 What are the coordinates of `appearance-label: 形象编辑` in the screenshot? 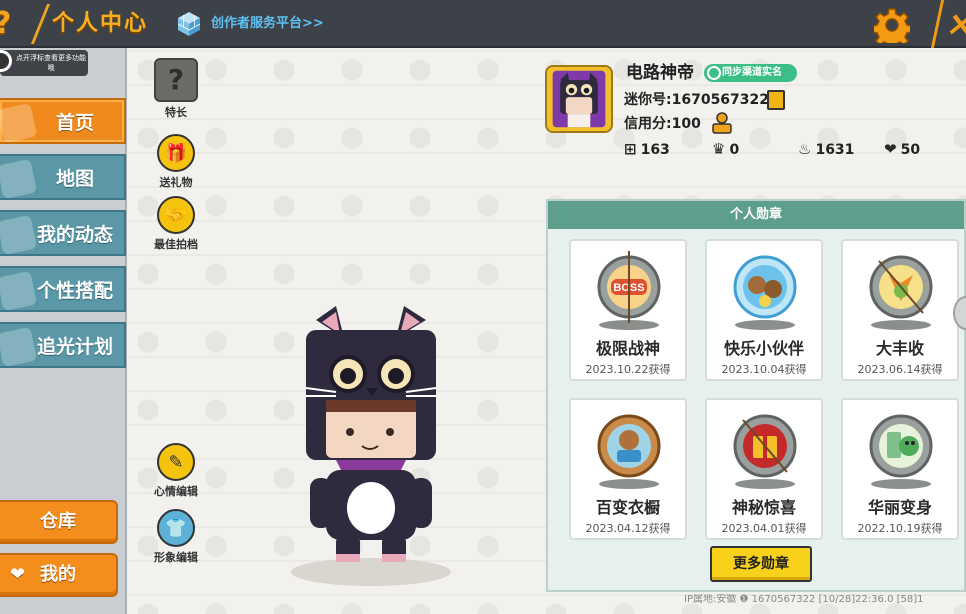 It's located at (176, 557).